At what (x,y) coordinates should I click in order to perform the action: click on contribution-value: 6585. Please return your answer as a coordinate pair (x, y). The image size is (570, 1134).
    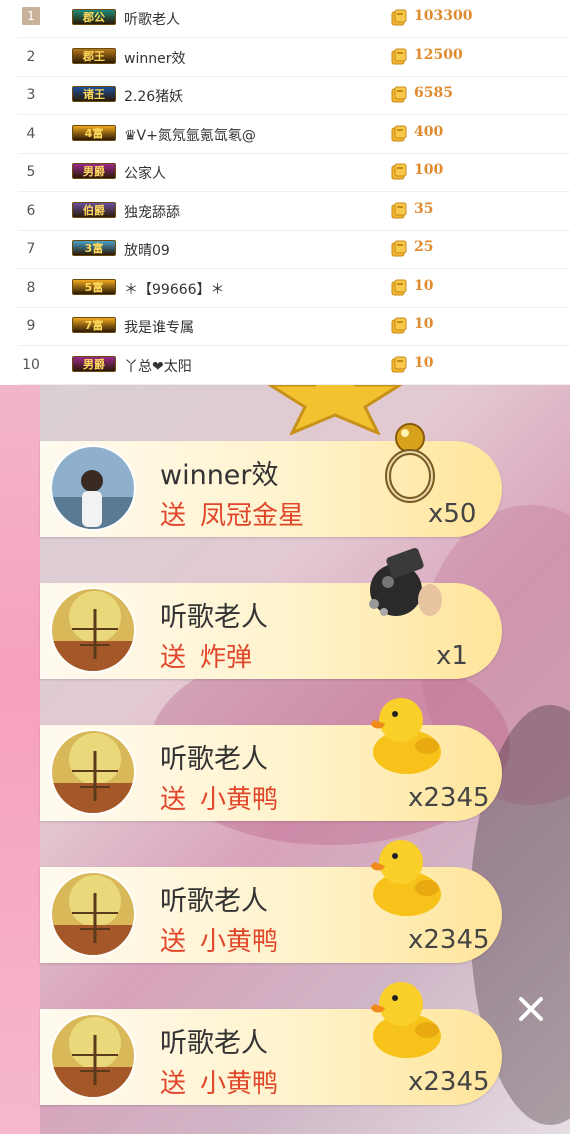
    Looking at the image, I should click on (433, 93).